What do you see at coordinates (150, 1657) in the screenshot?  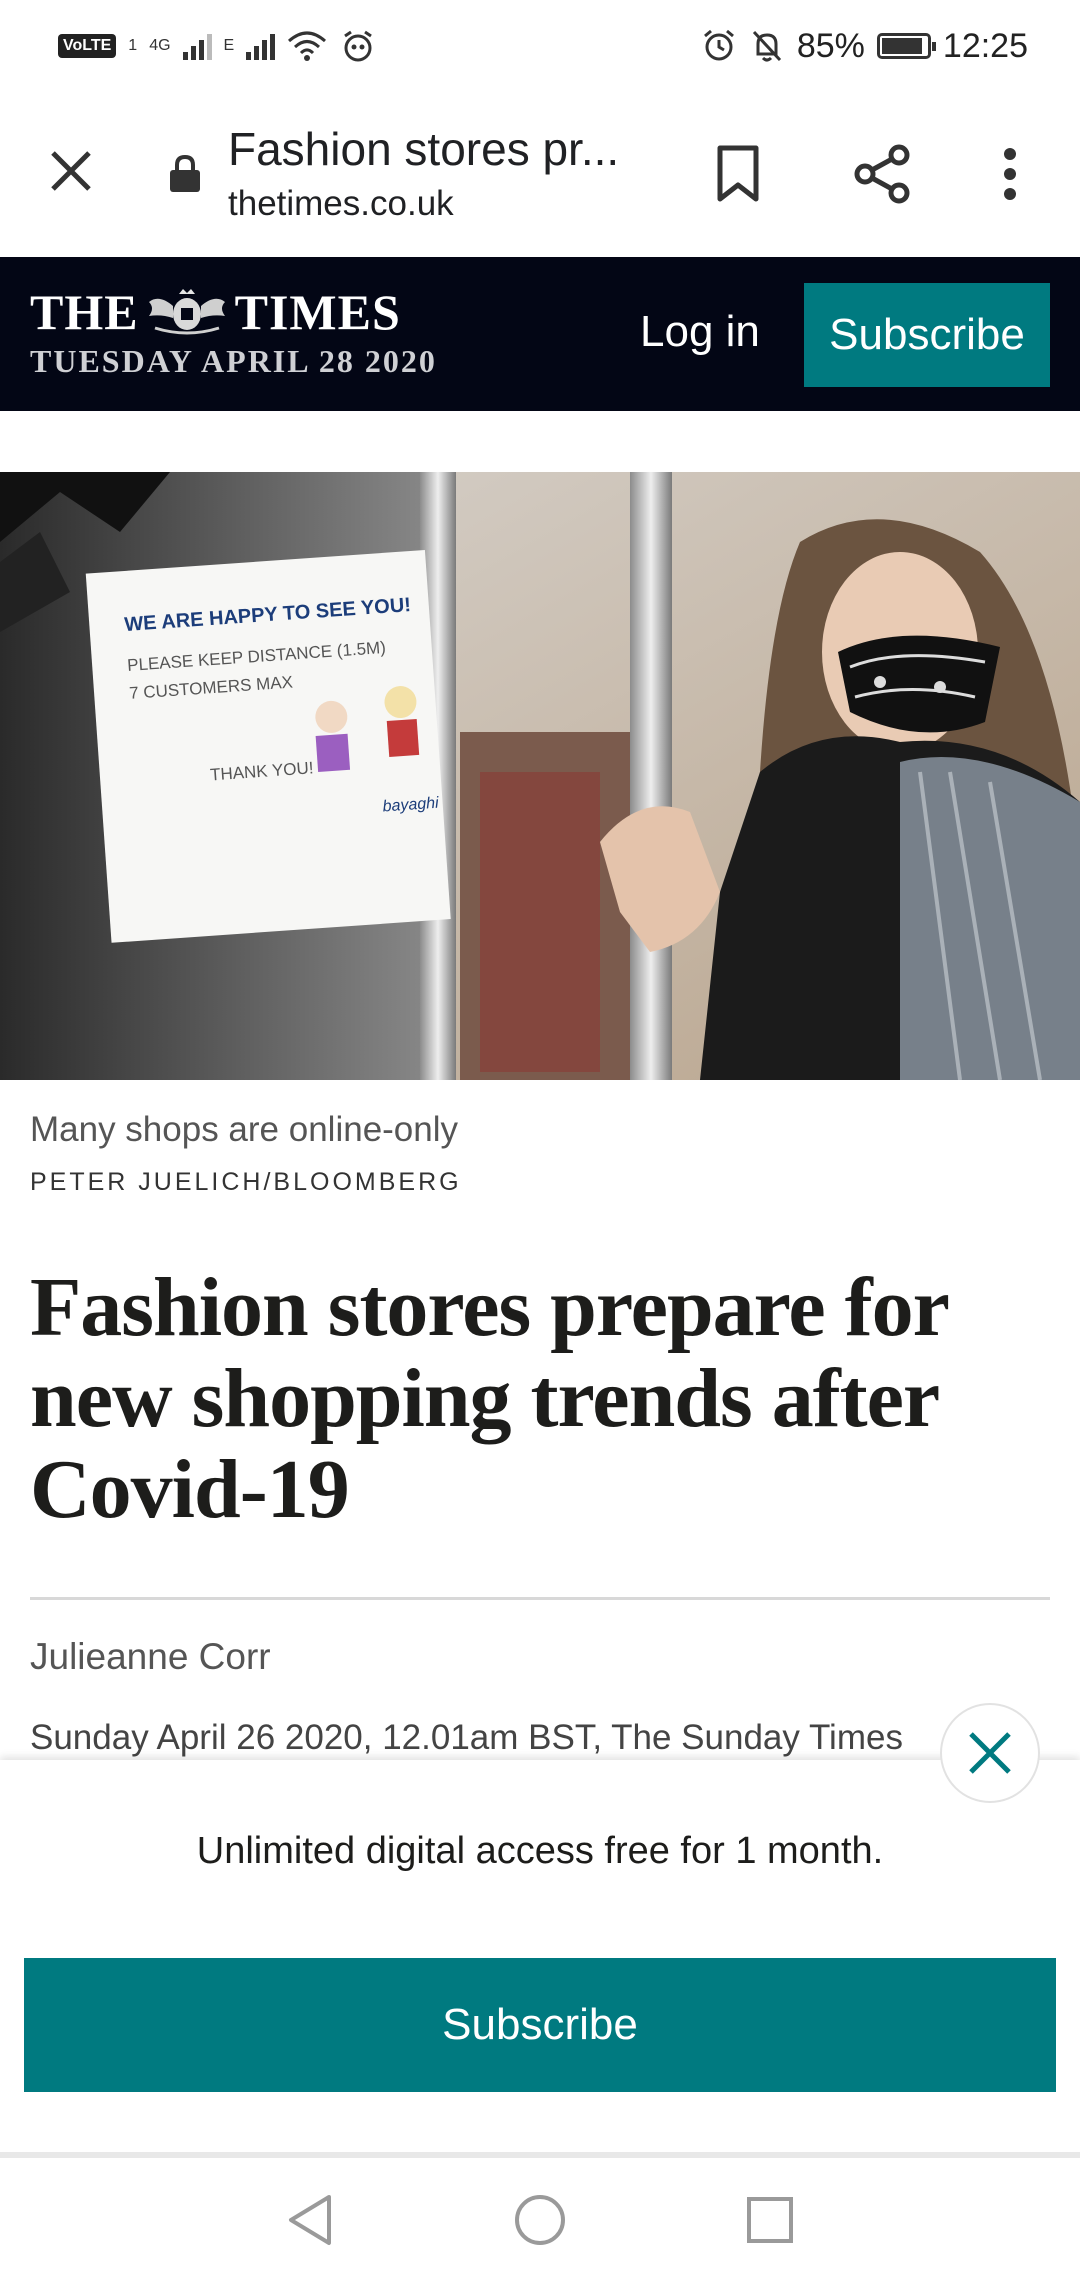 I see `author-byline: Julieanne Corr` at bounding box center [150, 1657].